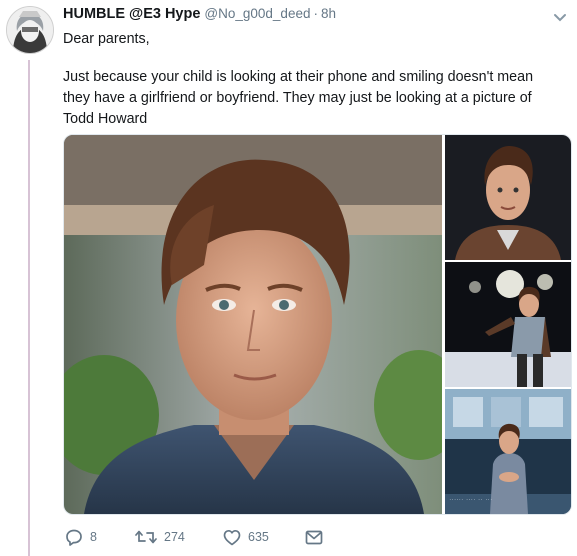 The width and height of the screenshot is (577, 556). What do you see at coordinates (508, 324) in the screenshot?
I see `photo-middle-right` at bounding box center [508, 324].